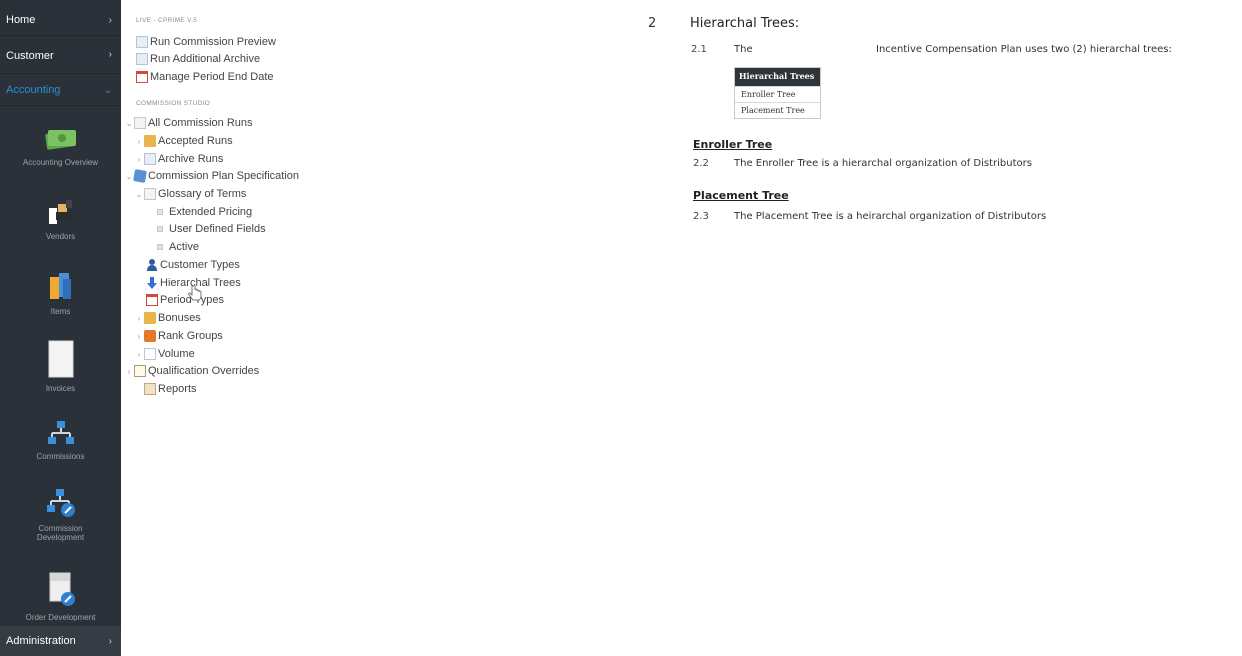 The height and width of the screenshot is (656, 1242). What do you see at coordinates (152, 283) in the screenshot?
I see `arrow-down-icon` at bounding box center [152, 283].